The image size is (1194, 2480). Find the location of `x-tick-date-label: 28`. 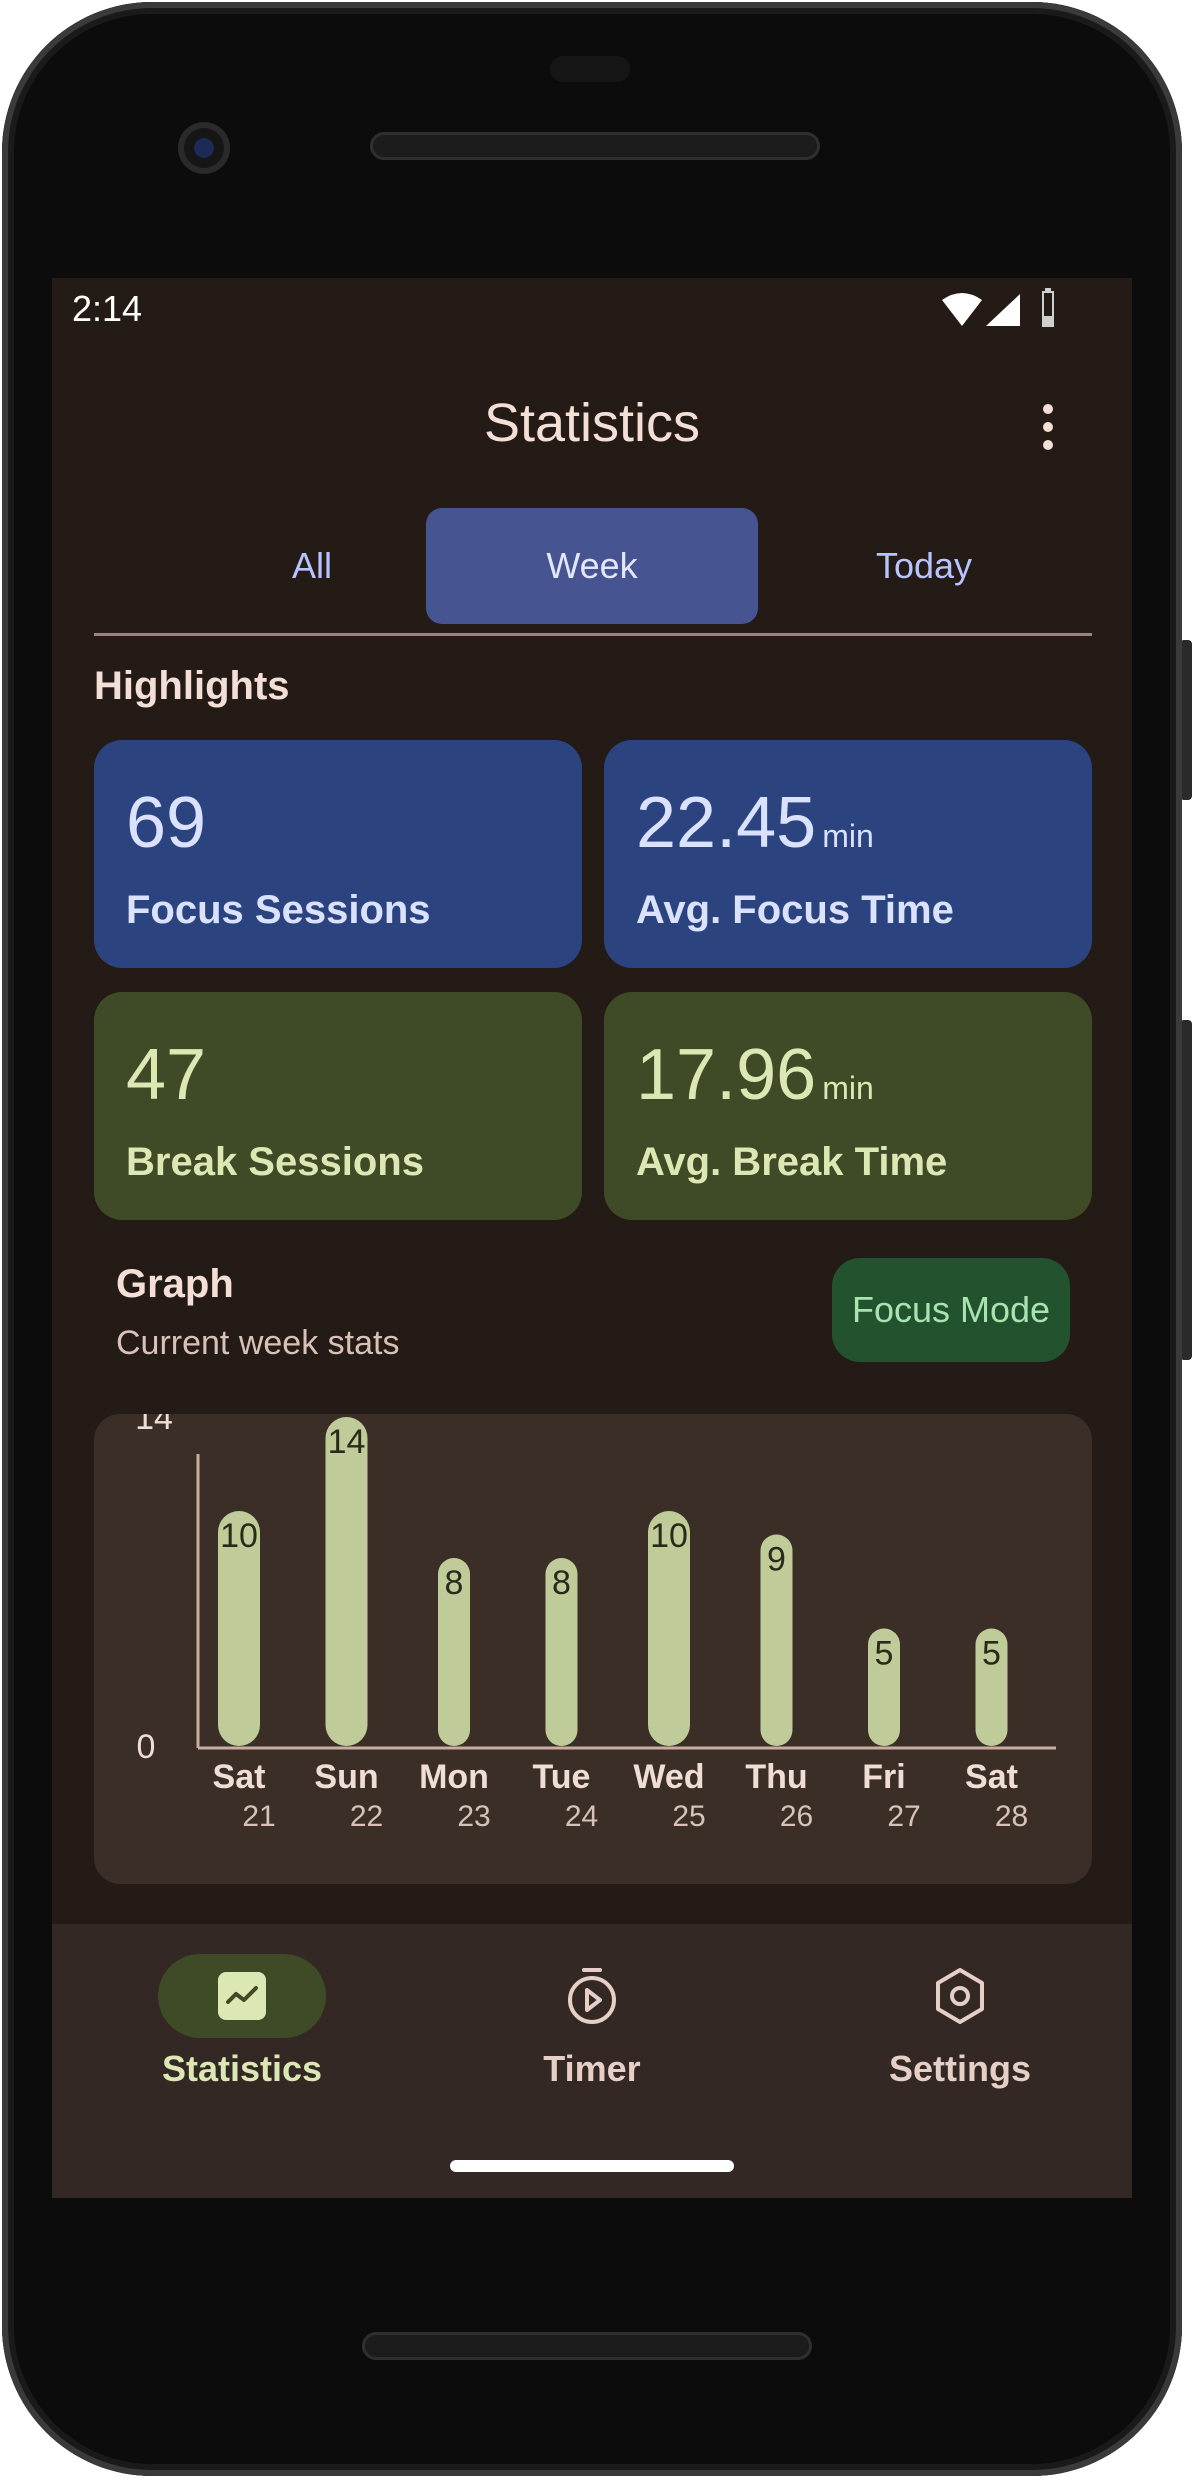

x-tick-date-label: 28 is located at coordinates (1011, 1816).